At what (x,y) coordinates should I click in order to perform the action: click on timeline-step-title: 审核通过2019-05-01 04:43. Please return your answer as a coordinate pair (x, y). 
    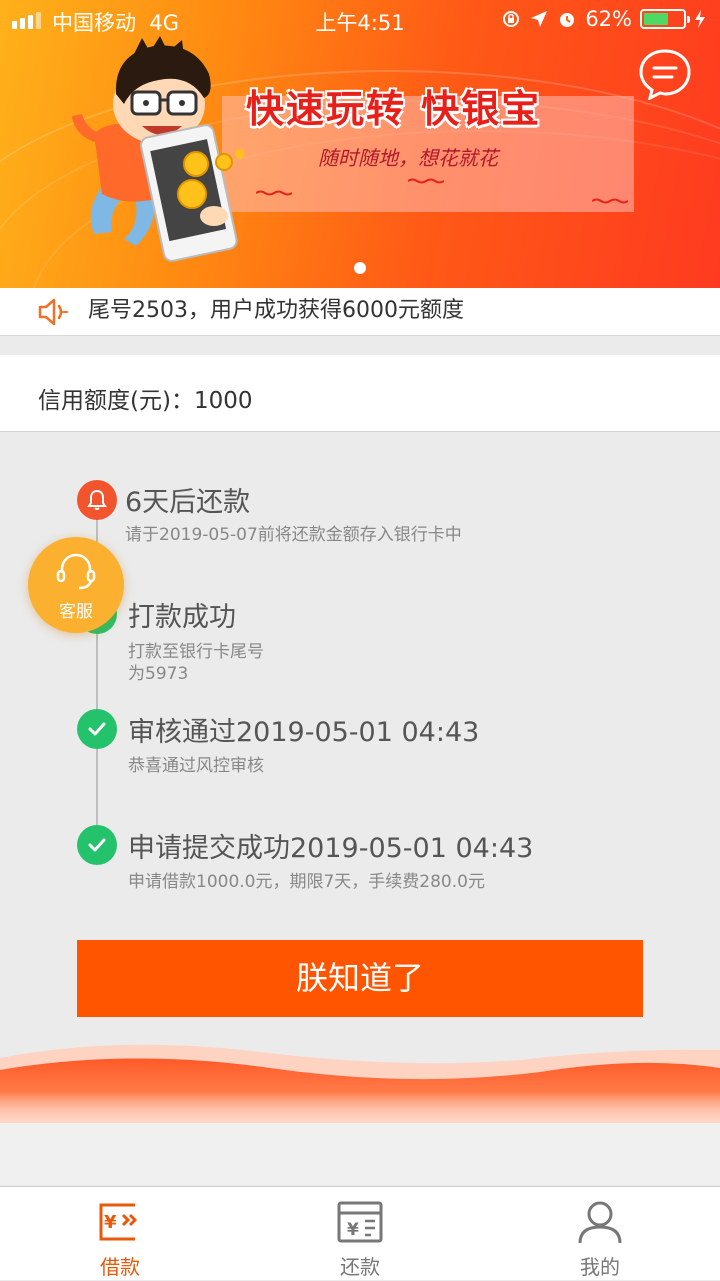
    Looking at the image, I should click on (304, 732).